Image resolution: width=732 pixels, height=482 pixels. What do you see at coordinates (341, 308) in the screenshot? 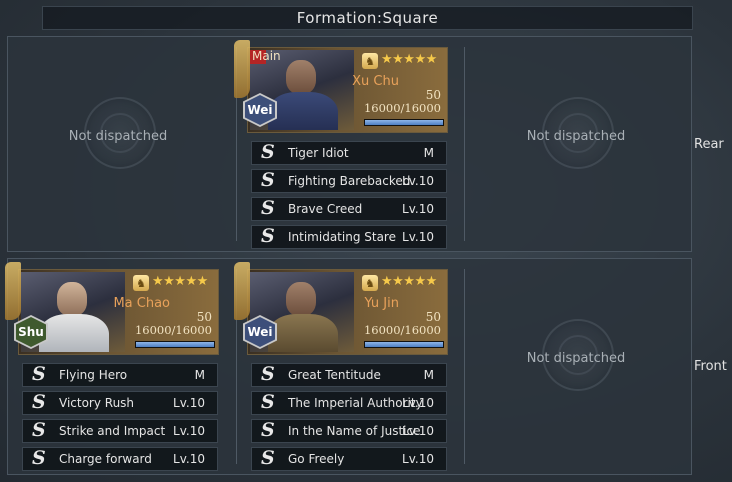
I see `hero-card-yu-jin: Wei ♞ ★★★★★ Yu Jin 50 16000/16000` at bounding box center [341, 308].